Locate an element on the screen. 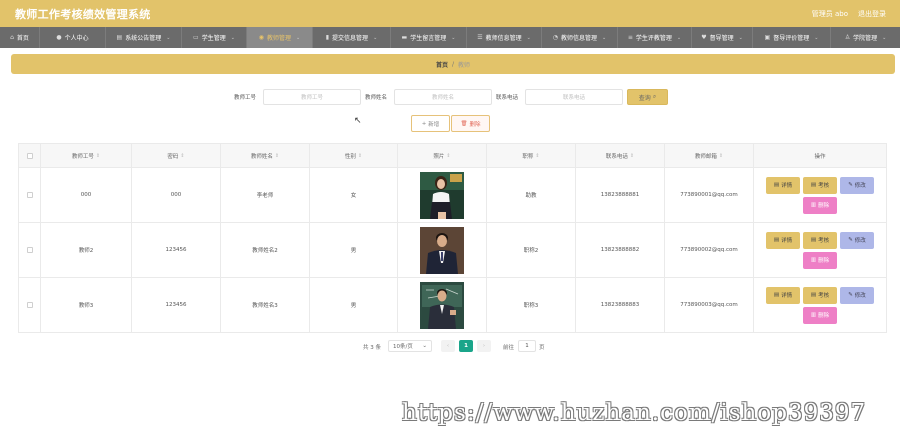 The image size is (900, 444). nav-item-label: 学生管理 is located at coordinates (213, 38).